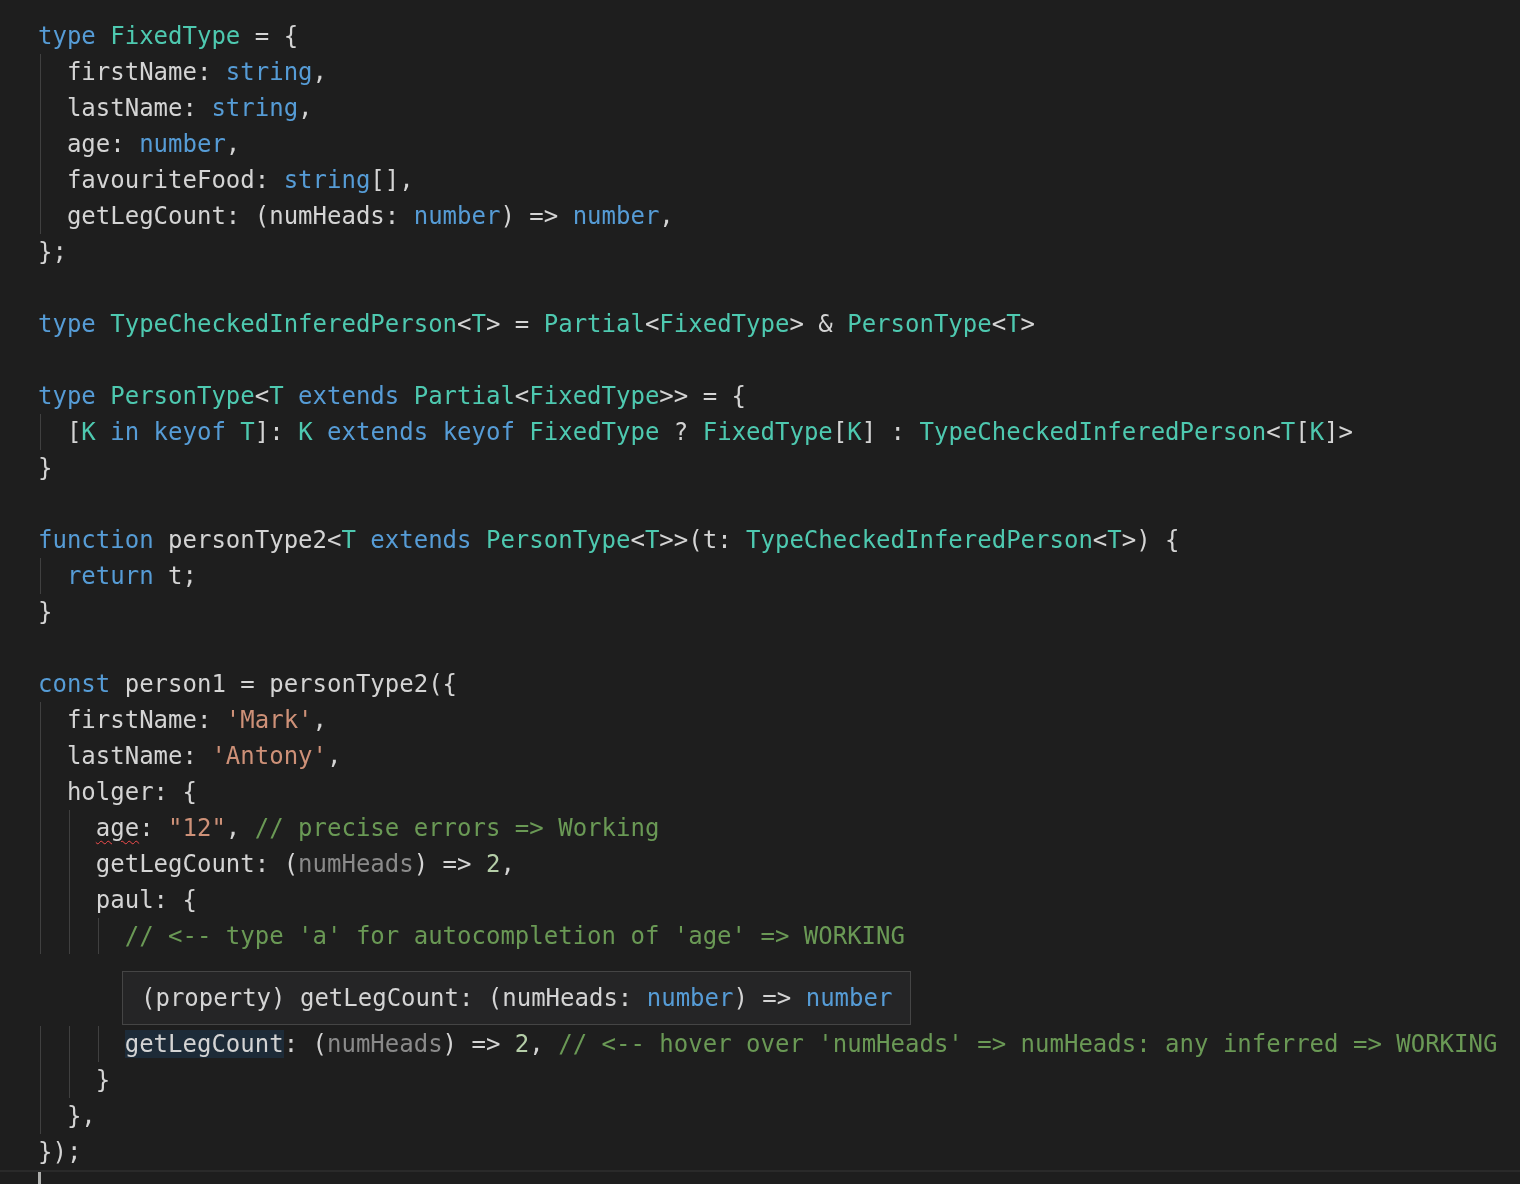 This screenshot has height=1184, width=1520. I want to click on code-line: [K in keyof T]: K extends keyof FixedType ? FixedType[K] : TypeCheckedInferedPerson<T[K]>, so click(709, 432).